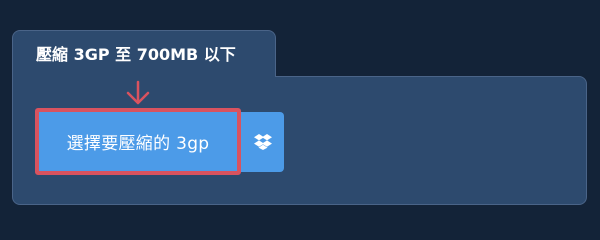 Image resolution: width=600 pixels, height=240 pixels. I want to click on choose-file-button: 選擇要壓縮的 3gp, so click(138, 141).